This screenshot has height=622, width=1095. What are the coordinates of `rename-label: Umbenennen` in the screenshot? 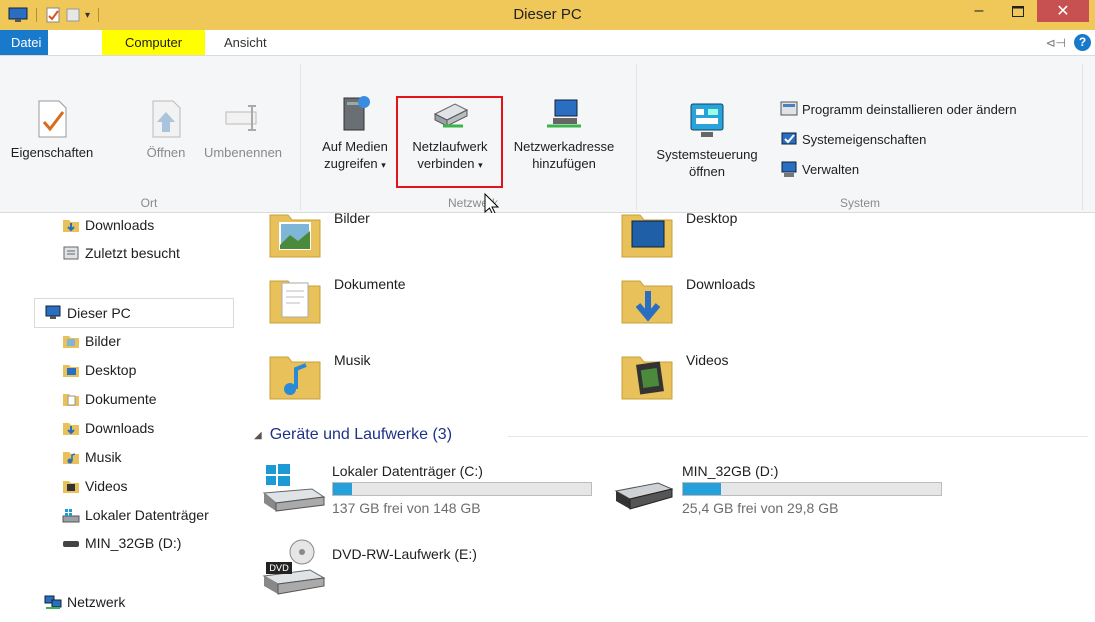 It's located at (243, 152).